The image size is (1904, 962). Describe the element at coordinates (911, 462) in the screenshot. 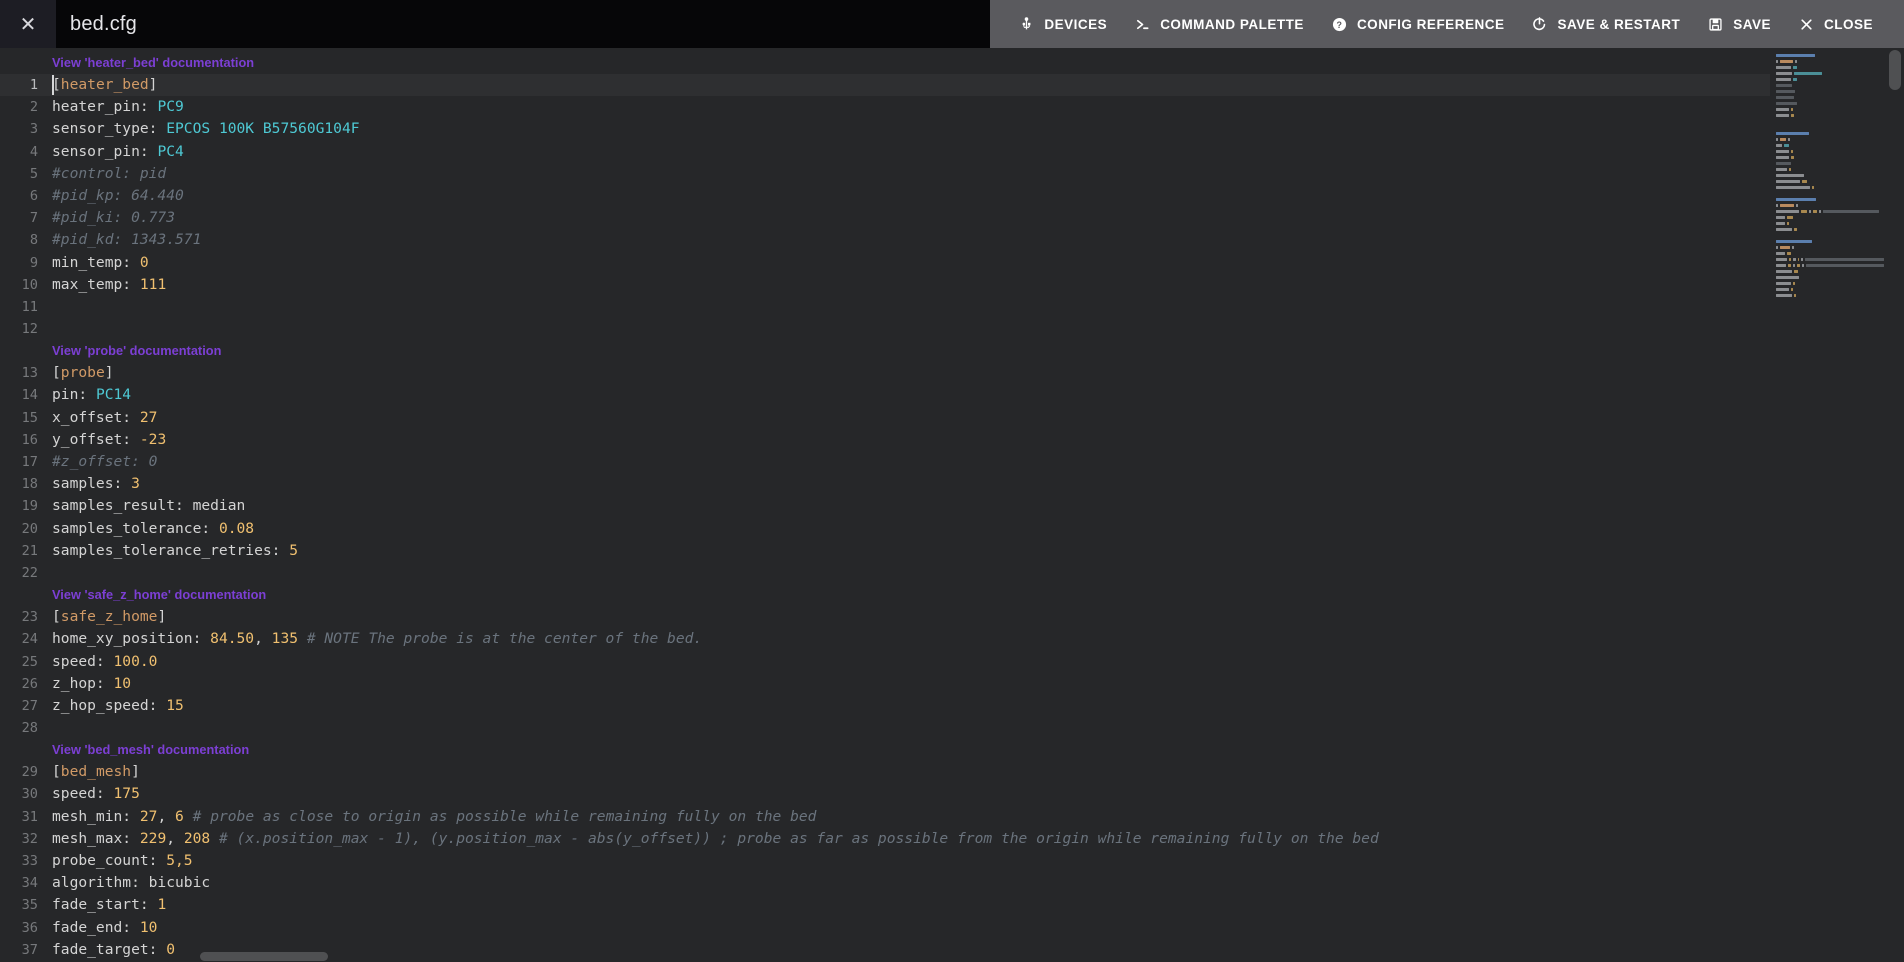

I see `code-line-content: #z_offset: 0` at that location.